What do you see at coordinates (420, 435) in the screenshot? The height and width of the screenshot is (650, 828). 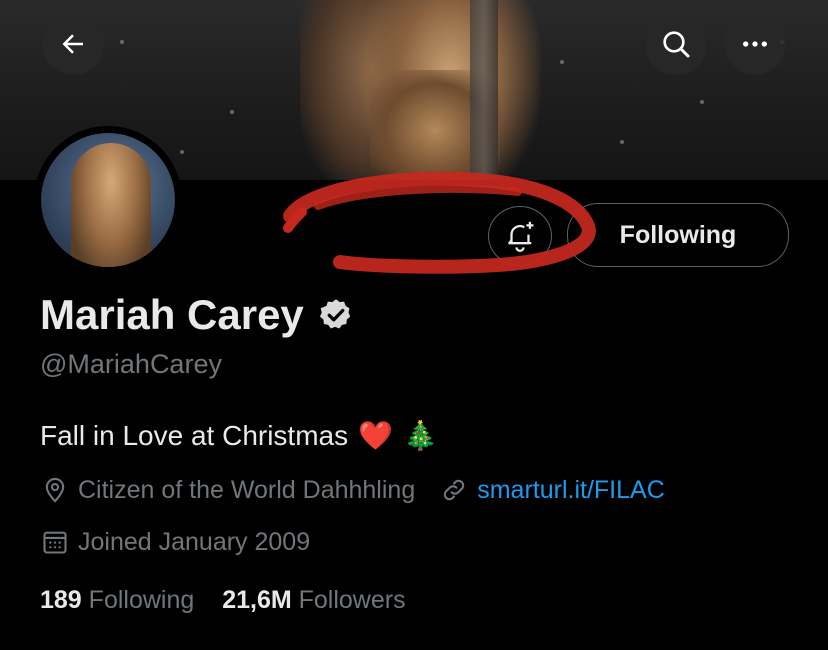 I see `christmas-tree-emoji: 🎄` at bounding box center [420, 435].